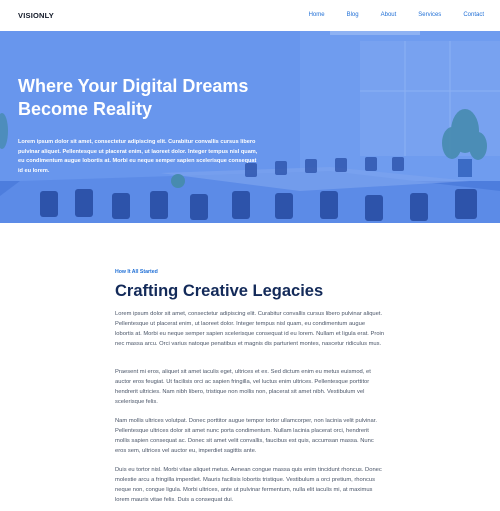 The height and width of the screenshot is (511, 500). What do you see at coordinates (353, 15) in the screenshot?
I see `nav-blog-link: Blog` at bounding box center [353, 15].